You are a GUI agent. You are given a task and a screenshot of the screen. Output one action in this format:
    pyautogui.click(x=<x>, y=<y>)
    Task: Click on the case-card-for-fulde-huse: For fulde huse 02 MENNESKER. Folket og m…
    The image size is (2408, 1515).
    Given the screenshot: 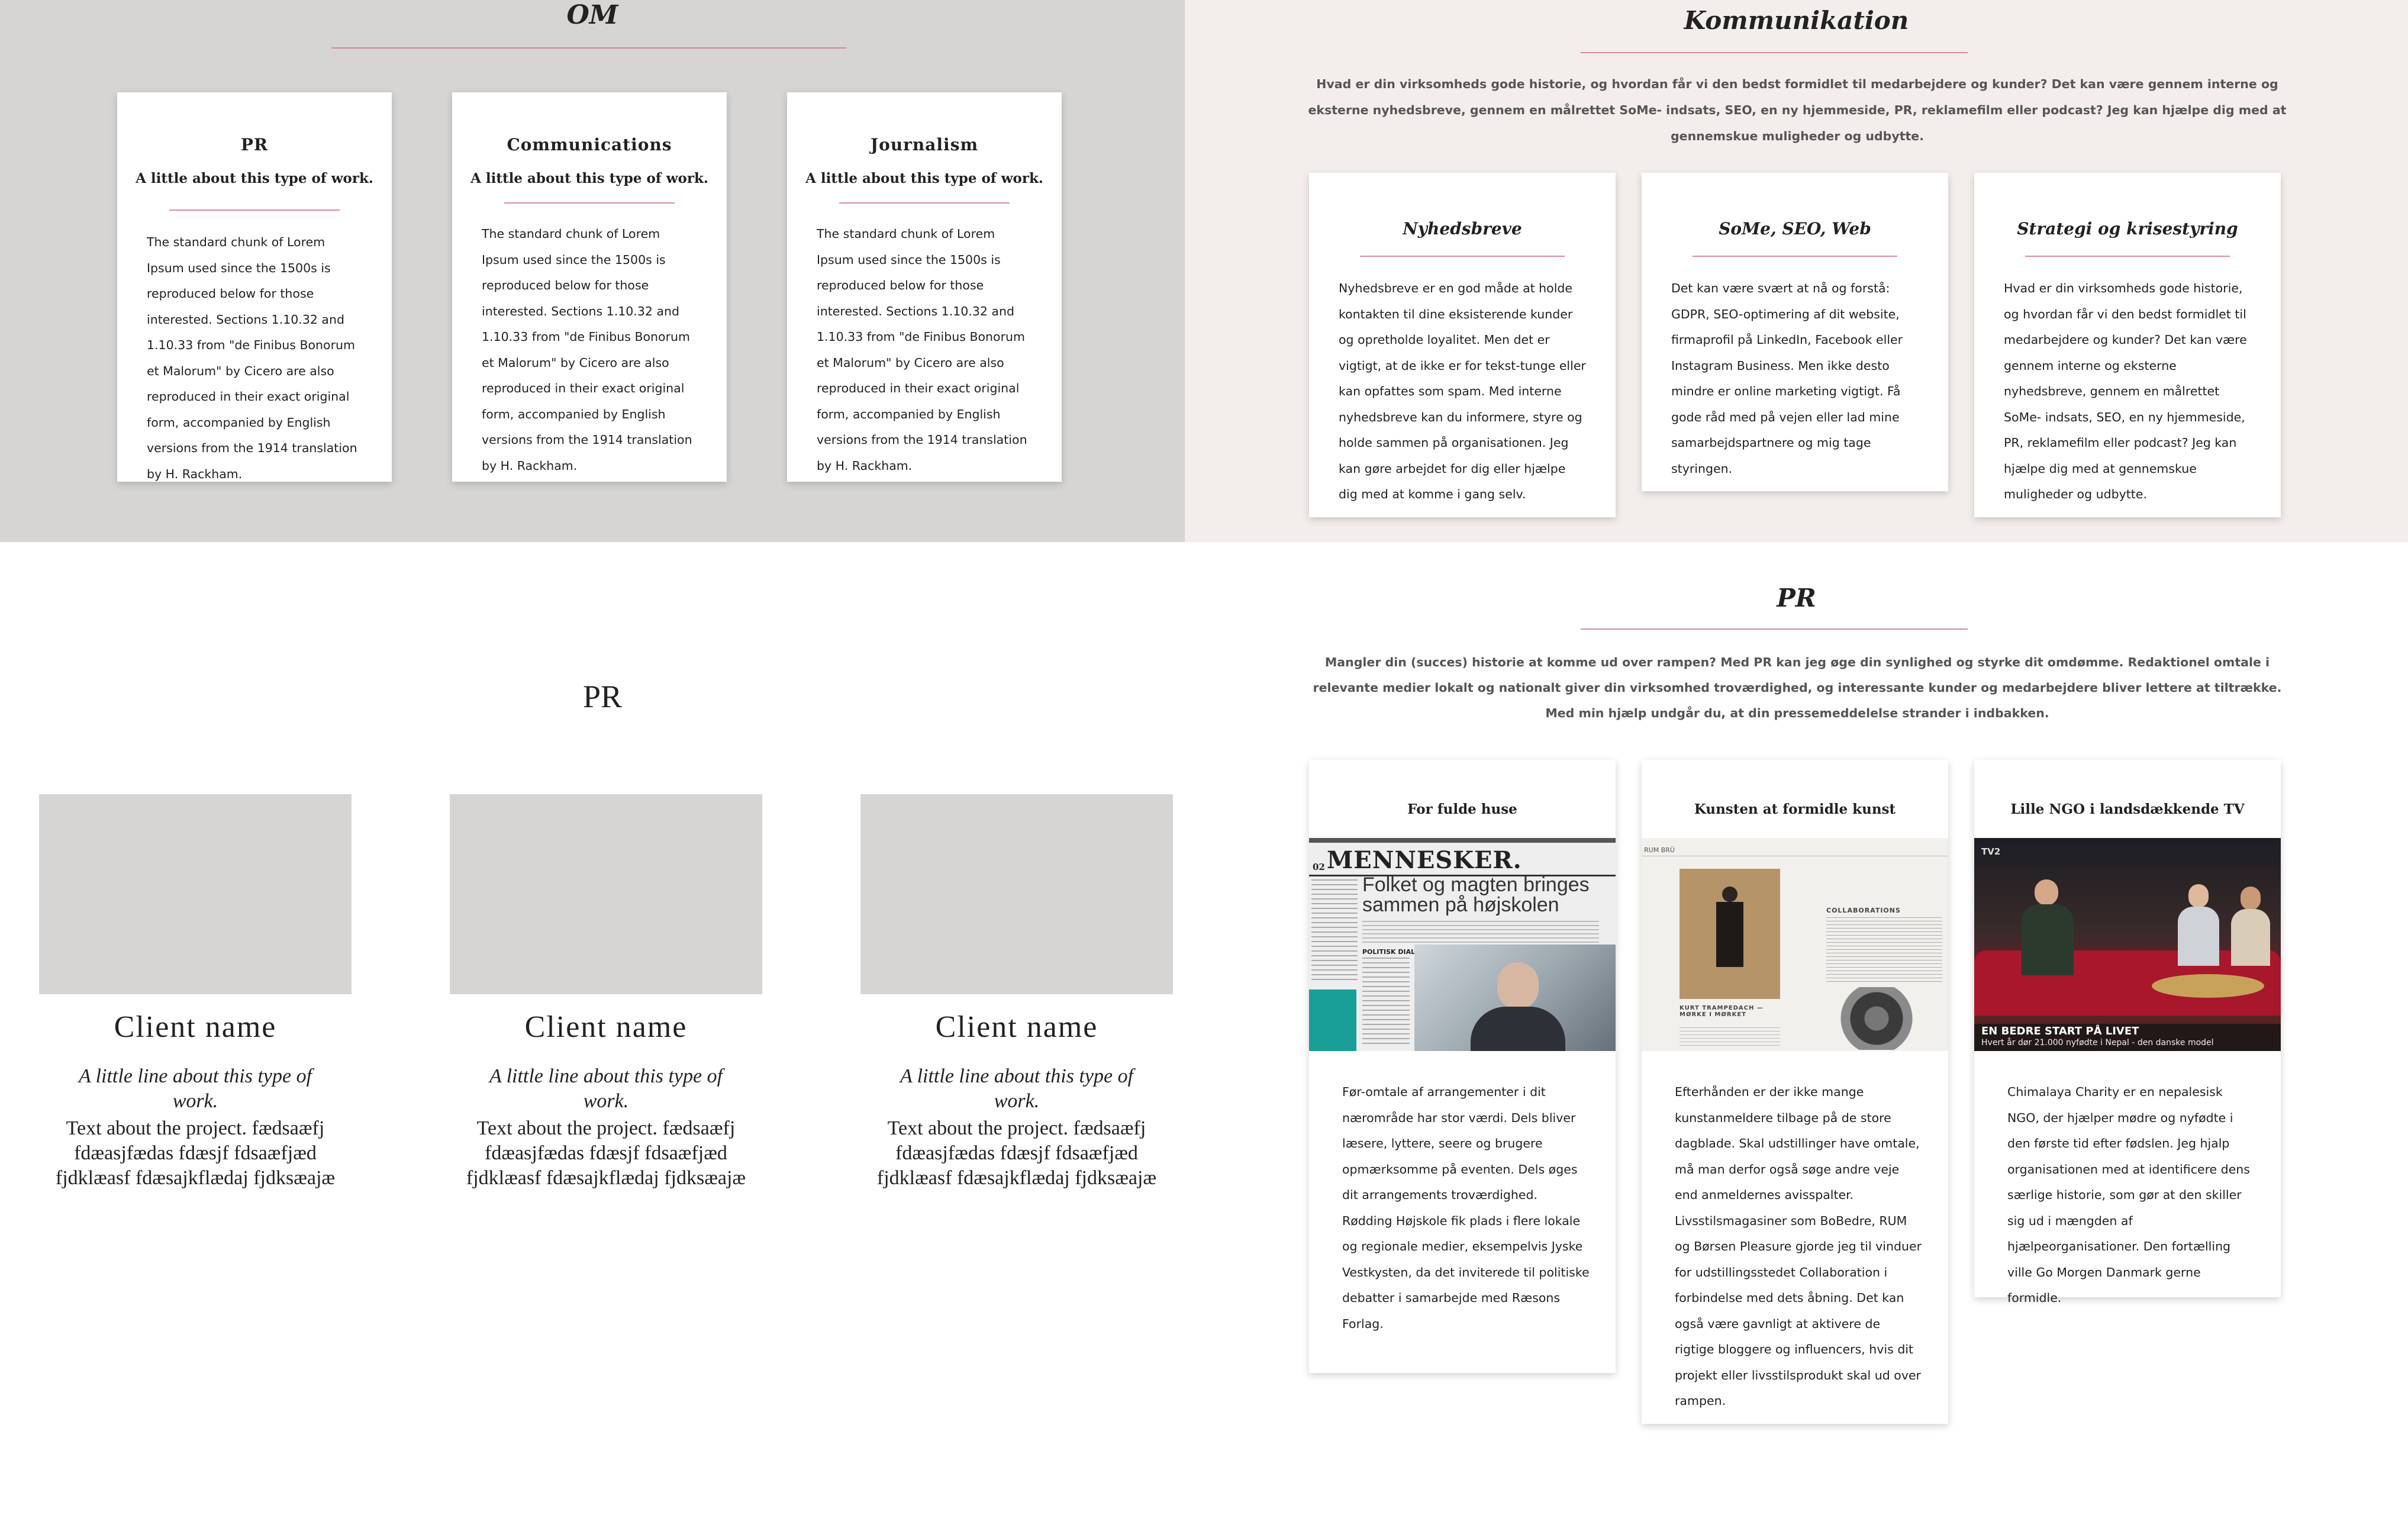 What is the action you would take?
    pyautogui.click(x=1462, y=1066)
    